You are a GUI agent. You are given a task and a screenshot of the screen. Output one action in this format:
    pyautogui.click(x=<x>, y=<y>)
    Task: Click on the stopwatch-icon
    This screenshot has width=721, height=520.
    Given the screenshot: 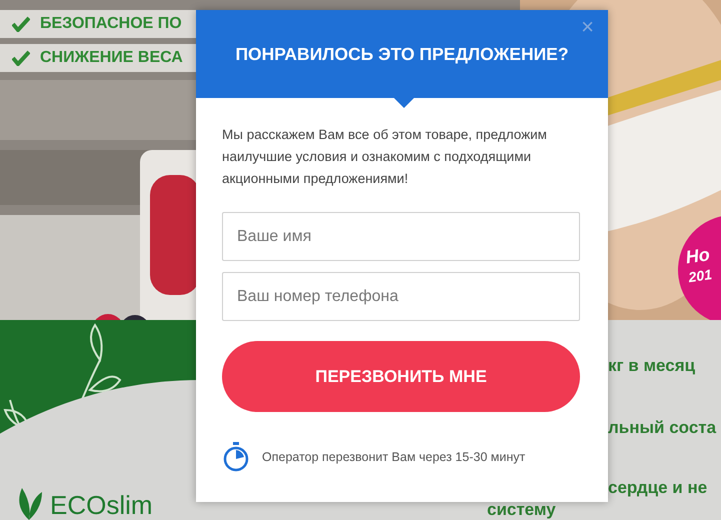 What is the action you would take?
    pyautogui.click(x=236, y=457)
    